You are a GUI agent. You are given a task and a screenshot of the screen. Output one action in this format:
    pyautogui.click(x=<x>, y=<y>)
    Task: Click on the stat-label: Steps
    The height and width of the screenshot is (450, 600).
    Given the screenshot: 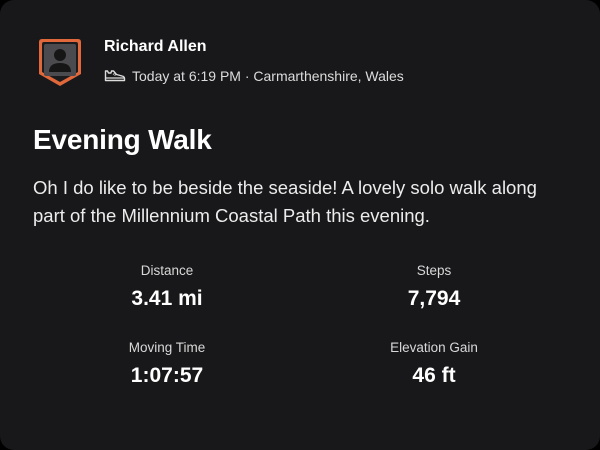 What is the action you would take?
    pyautogui.click(x=434, y=270)
    